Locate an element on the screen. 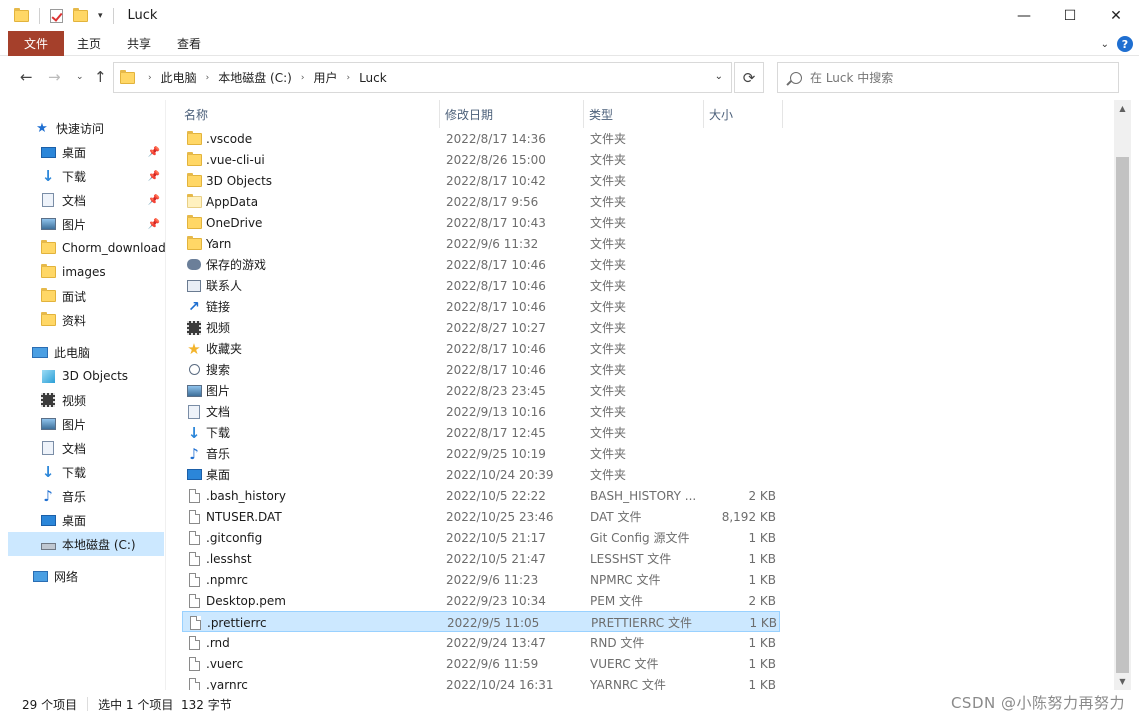 This screenshot has height=723, width=1139. scroll-thumb is located at coordinates (1122, 415).